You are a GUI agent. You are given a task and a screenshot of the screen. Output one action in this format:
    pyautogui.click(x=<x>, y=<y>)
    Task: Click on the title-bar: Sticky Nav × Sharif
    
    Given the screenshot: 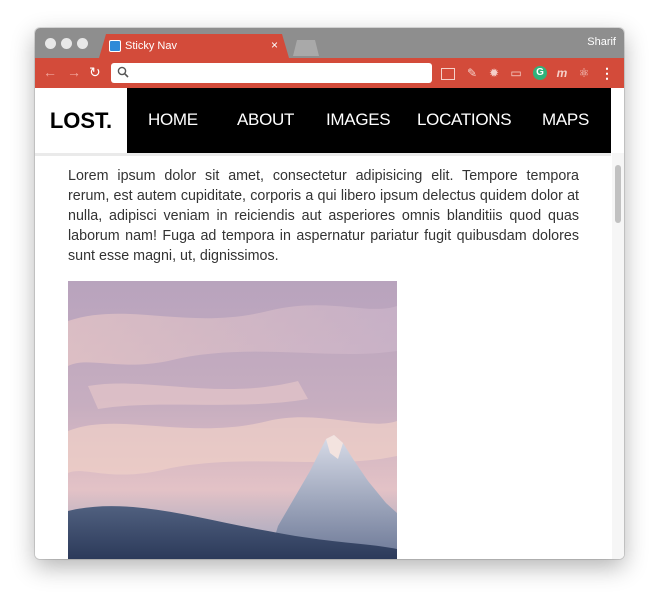 What is the action you would take?
    pyautogui.click(x=329, y=43)
    